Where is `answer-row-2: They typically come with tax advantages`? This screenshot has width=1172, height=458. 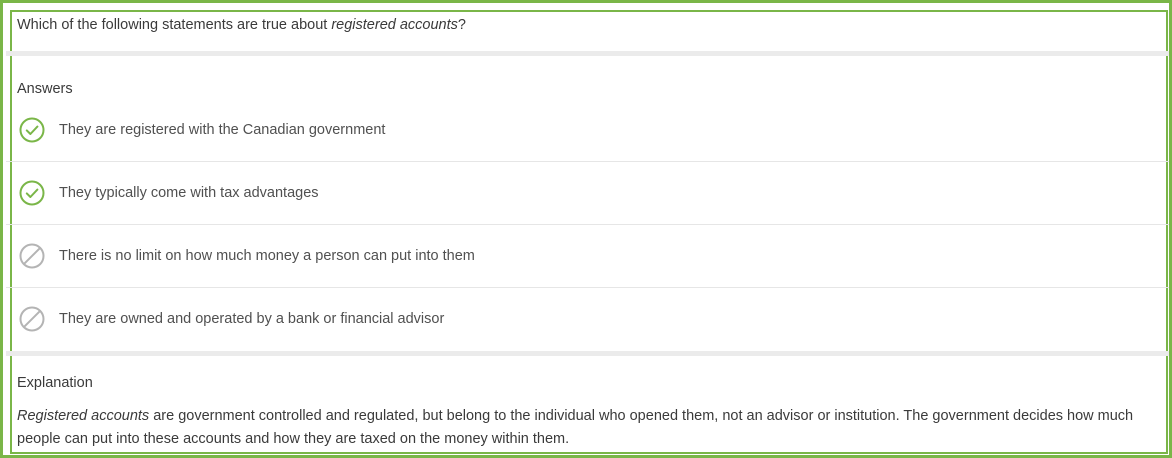 answer-row-2: They typically come with tax advantages is located at coordinates (587, 193).